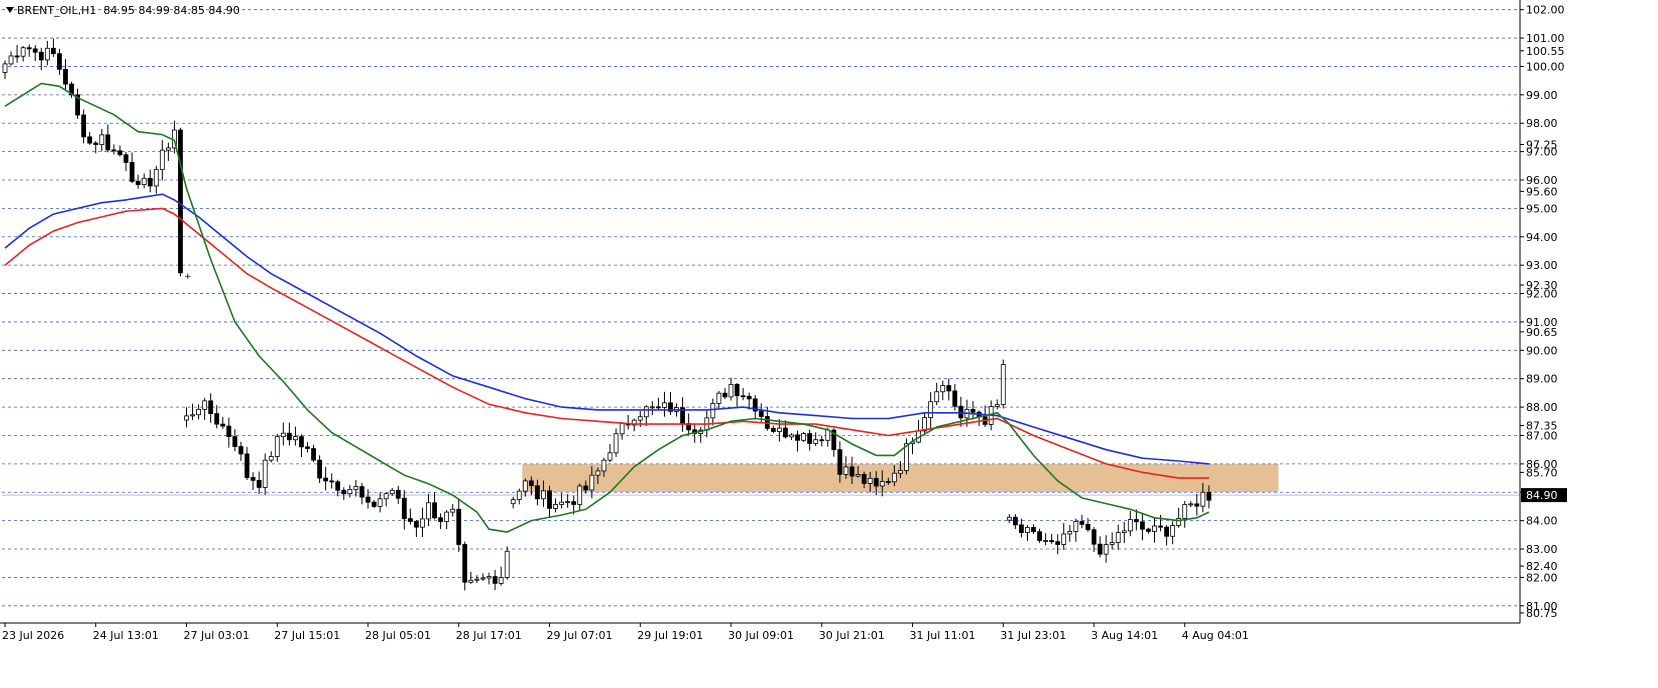 The image size is (1658, 688). Describe the element at coordinates (1542, 208) in the screenshot. I see `y-tick-label: 95.00` at that location.